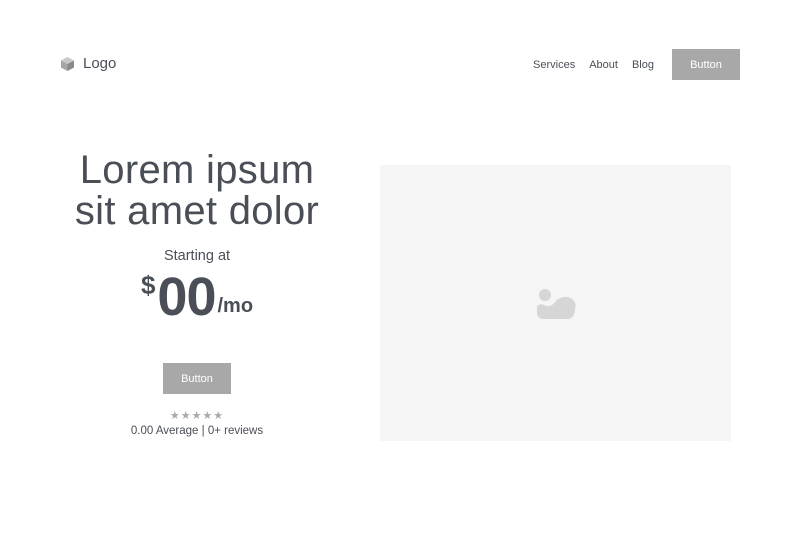 This screenshot has width=800, height=533. I want to click on price: $ 00 /mo, so click(197, 298).